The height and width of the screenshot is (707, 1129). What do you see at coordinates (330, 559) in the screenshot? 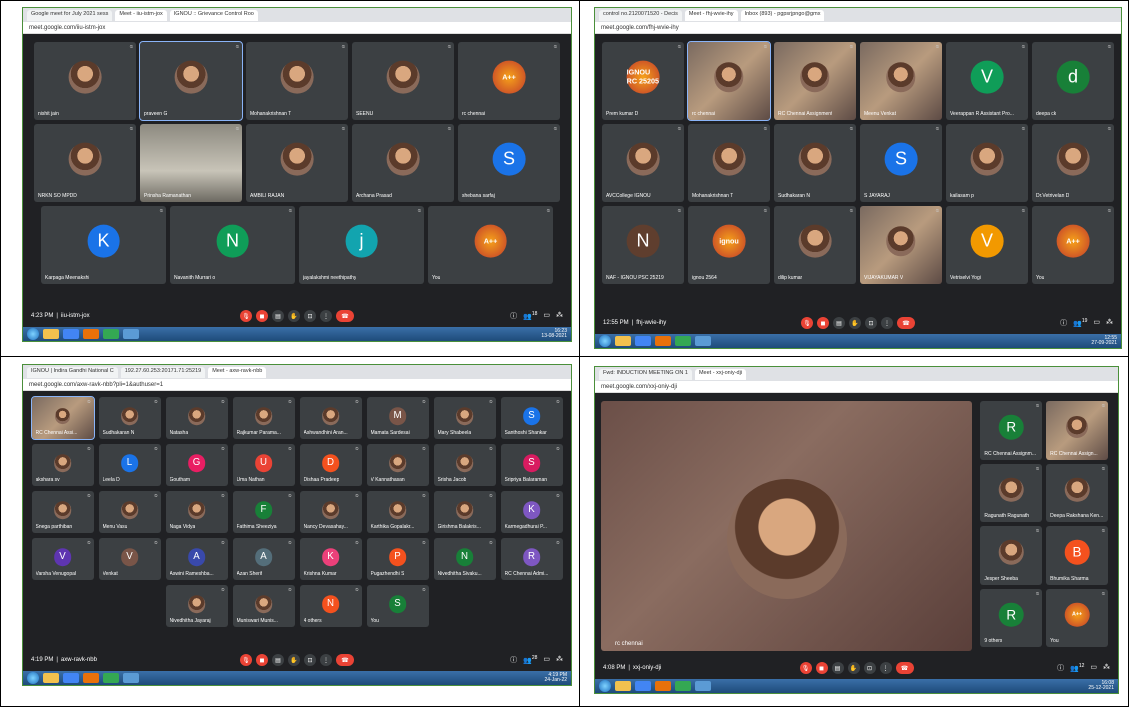
I see `participant-tile: K ⦸ Krishna Kumar` at bounding box center [330, 559].